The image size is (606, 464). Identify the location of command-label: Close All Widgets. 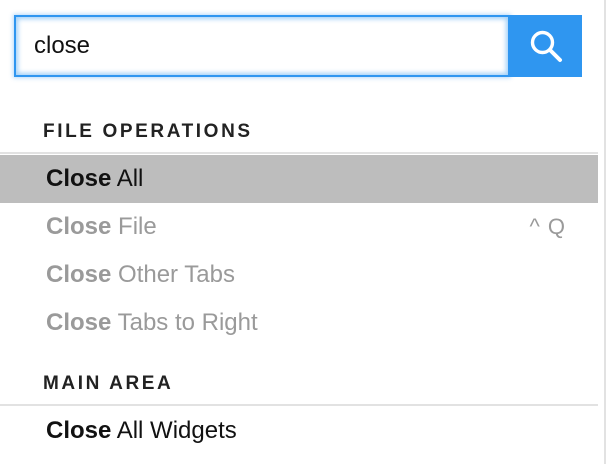
(141, 430).